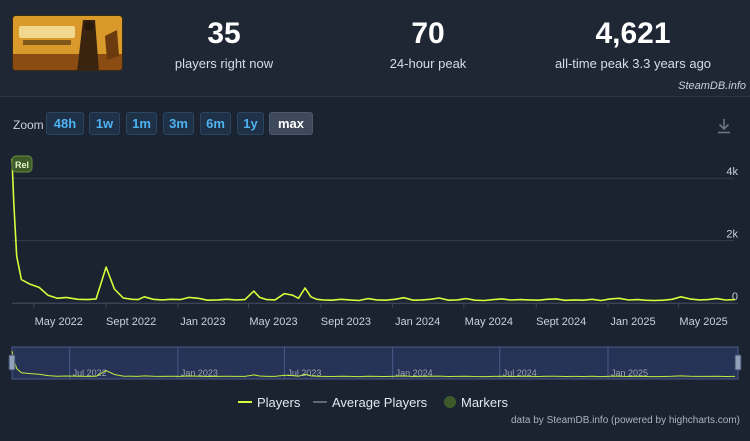  I want to click on x-tick-label: May 2025, so click(703, 322).